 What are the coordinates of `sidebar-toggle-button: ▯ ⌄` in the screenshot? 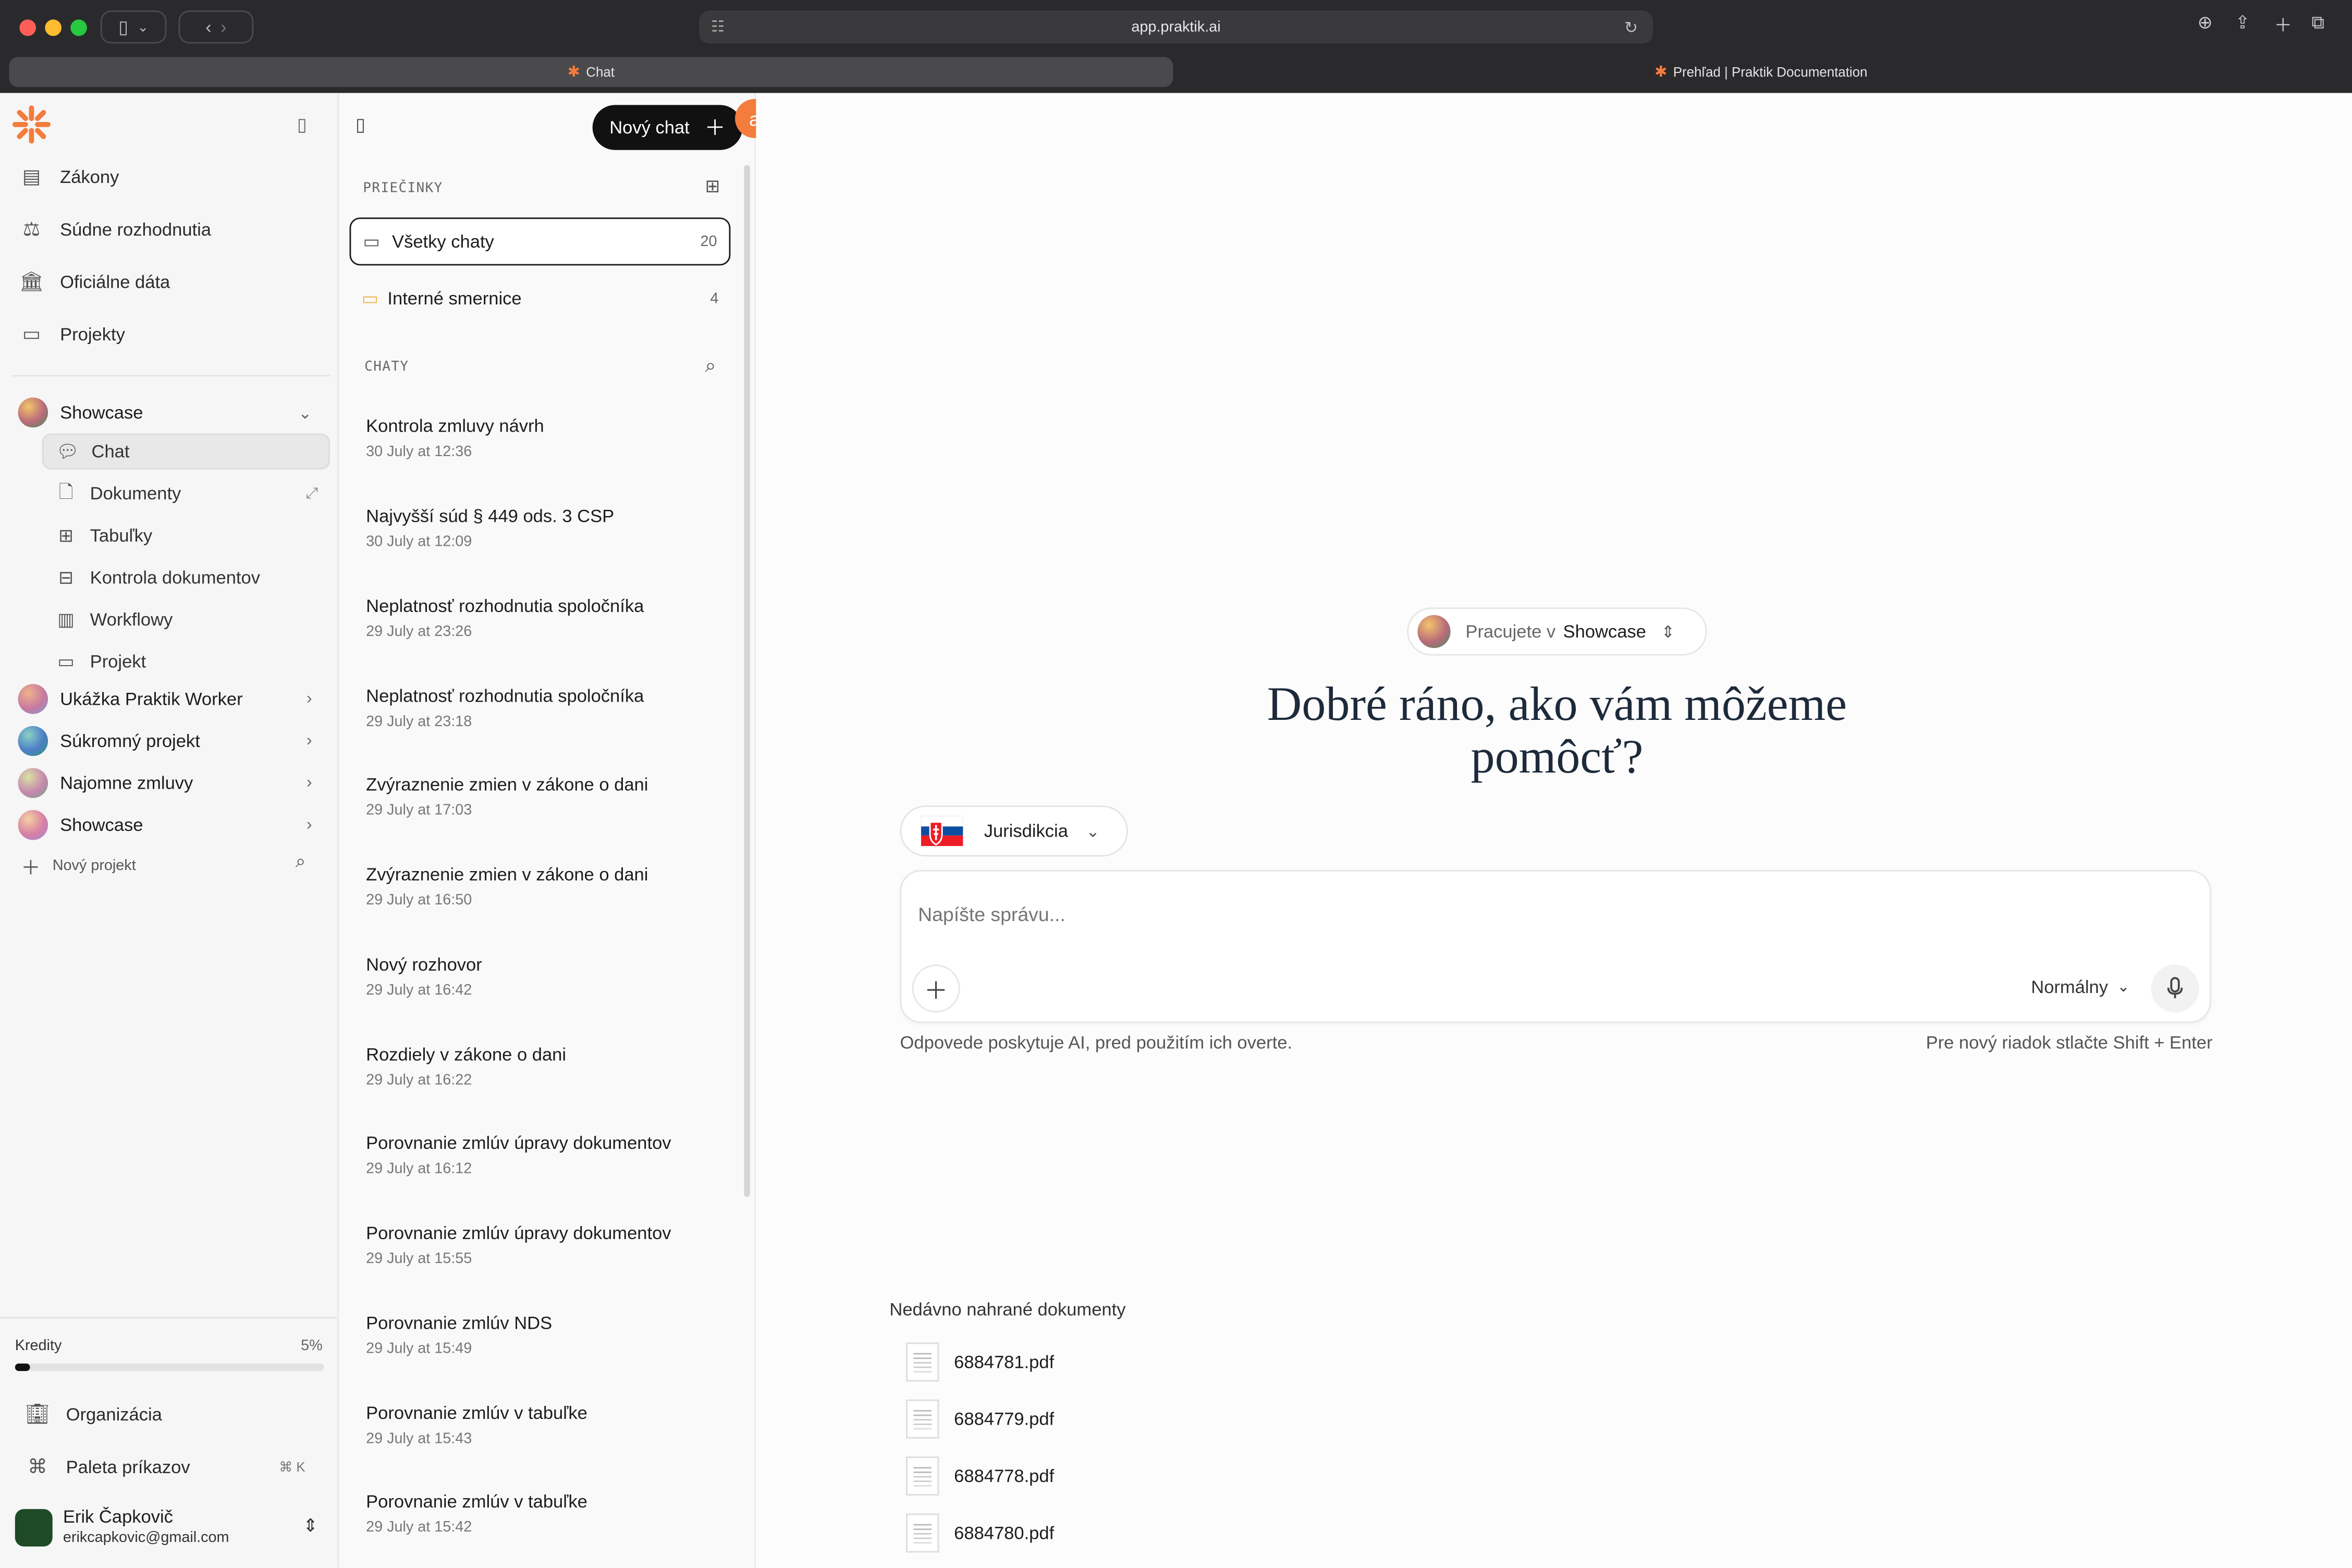 It's located at (133, 27).